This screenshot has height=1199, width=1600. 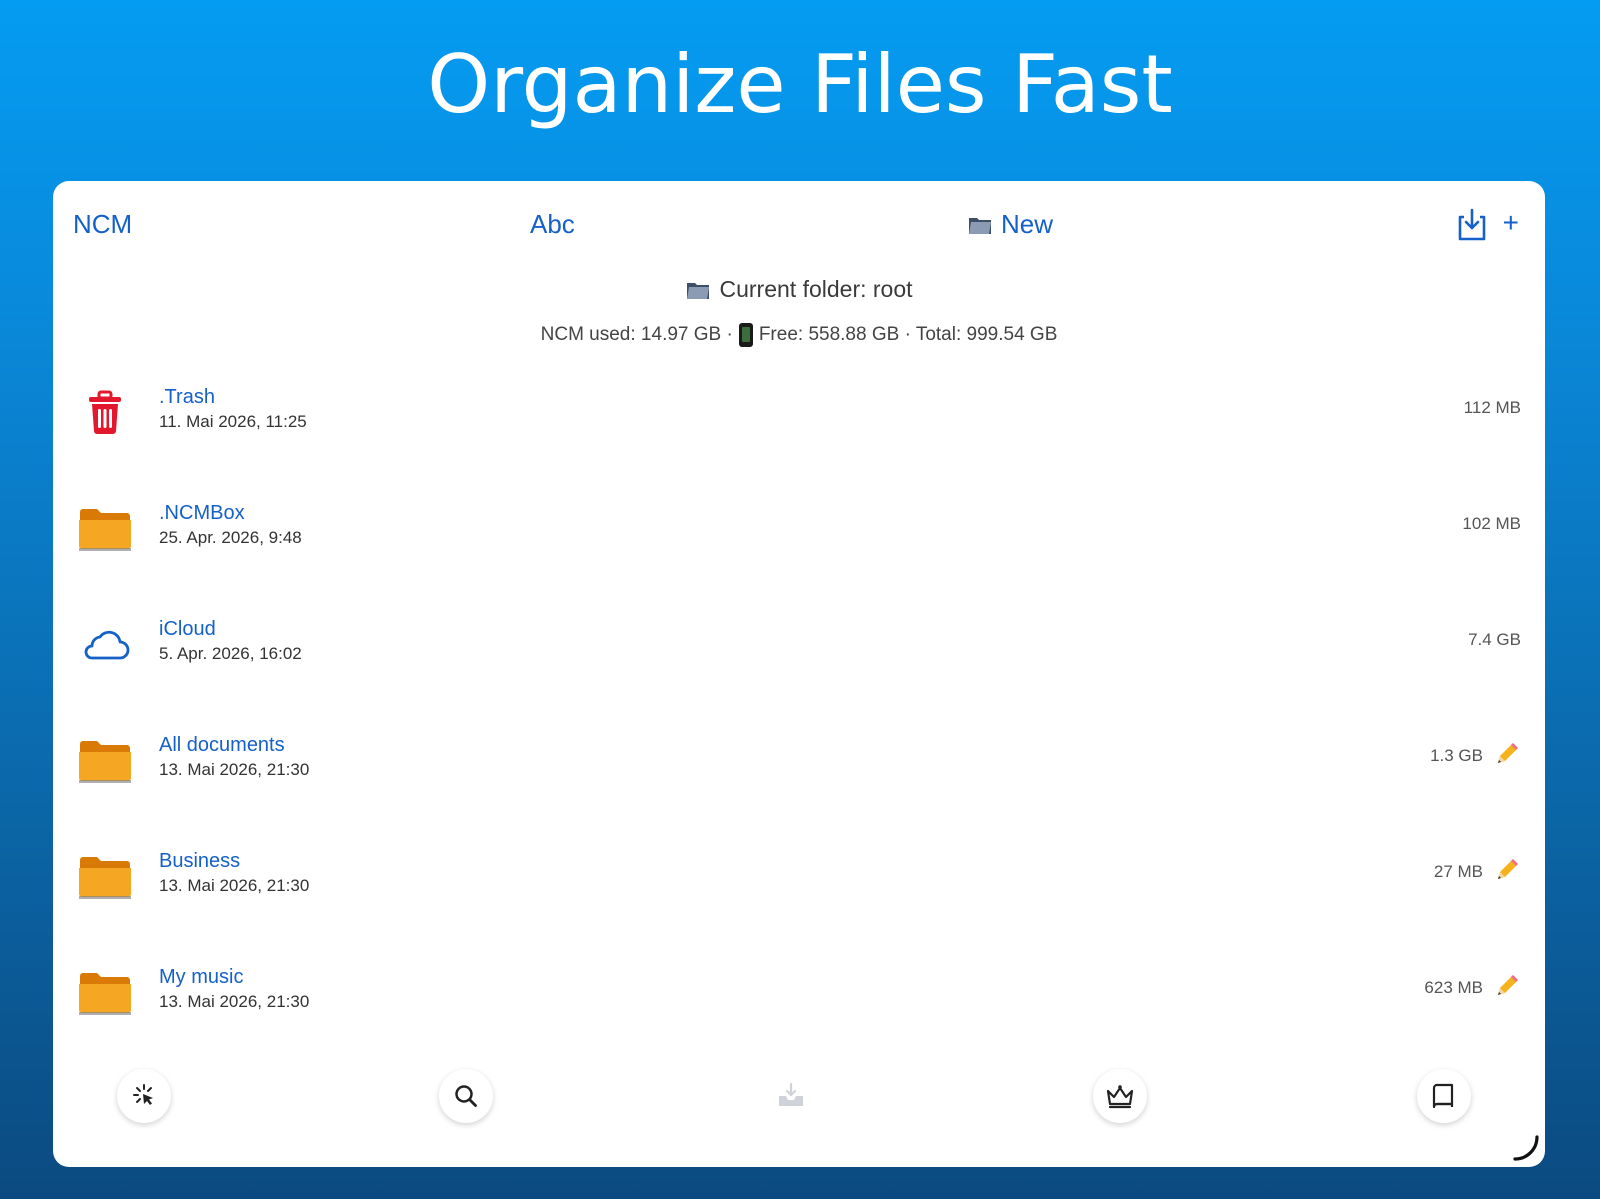 What do you see at coordinates (230, 537) in the screenshot?
I see `file-date: 25. Apr. 2026, 9:48` at bounding box center [230, 537].